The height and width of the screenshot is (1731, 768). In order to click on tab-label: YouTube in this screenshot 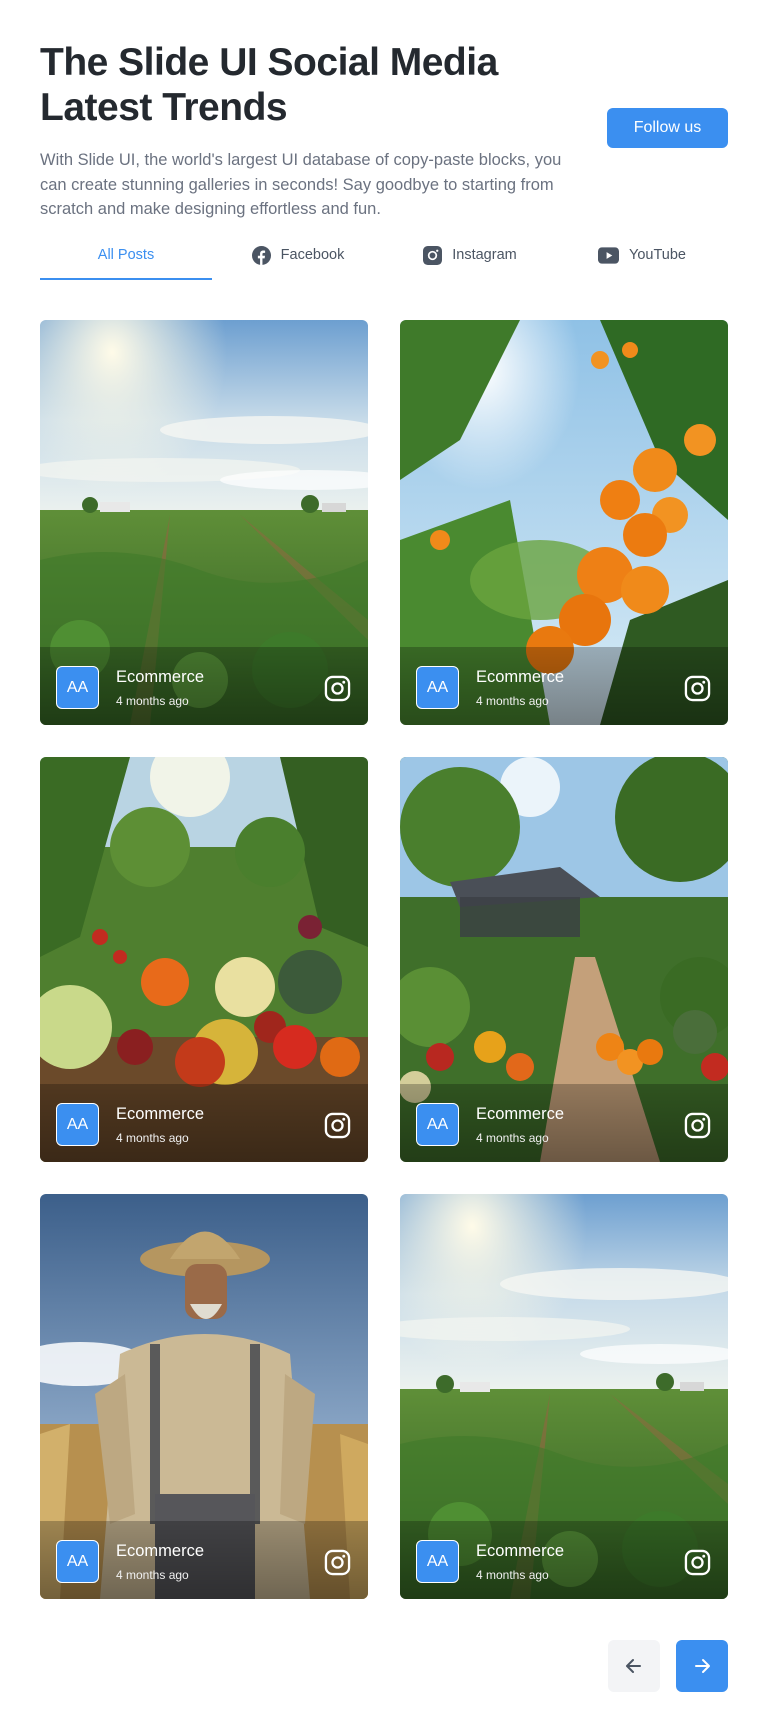, I will do `click(657, 255)`.